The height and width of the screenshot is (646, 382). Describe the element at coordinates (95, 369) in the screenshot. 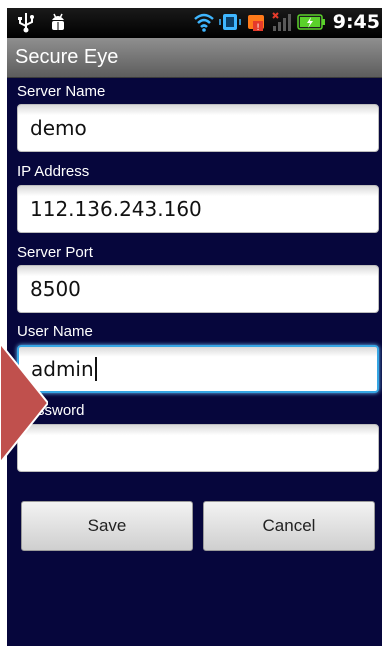

I see `text-cursor` at that location.